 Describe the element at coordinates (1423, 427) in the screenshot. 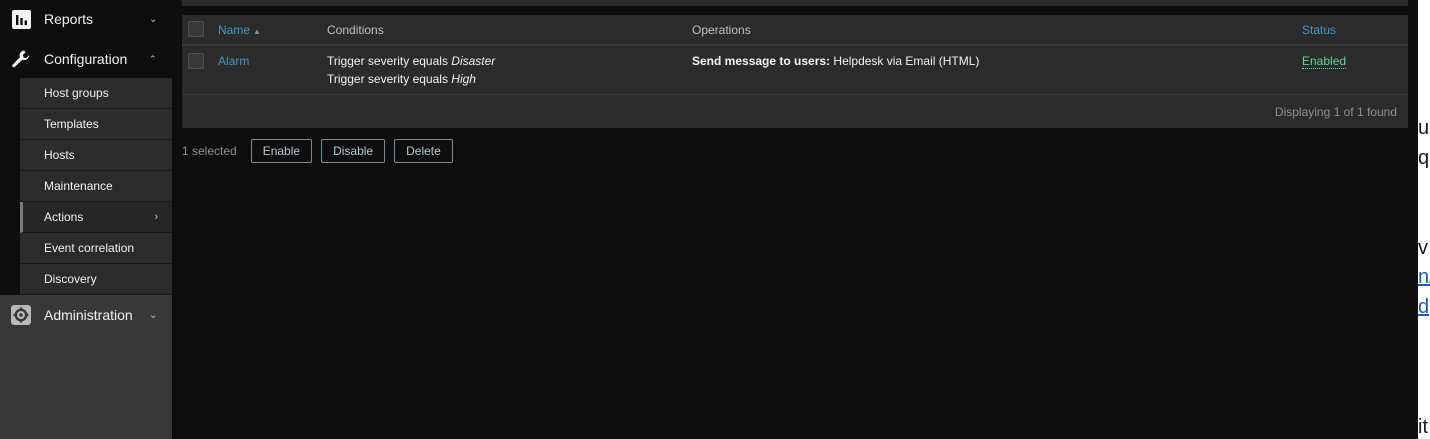

I see `window-text-fragment: it` at that location.